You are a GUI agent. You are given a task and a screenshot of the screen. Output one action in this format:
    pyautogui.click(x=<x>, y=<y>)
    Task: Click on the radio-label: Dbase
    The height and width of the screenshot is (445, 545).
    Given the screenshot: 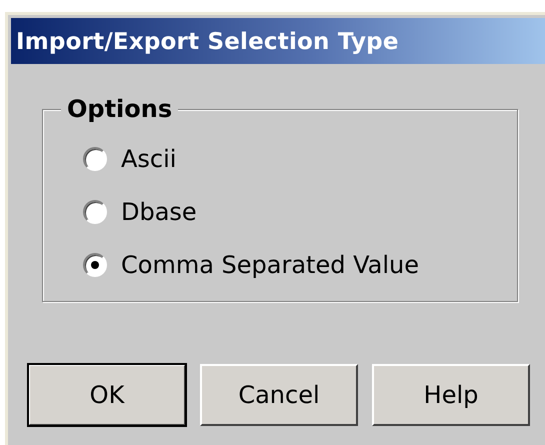 What is the action you would take?
    pyautogui.click(x=159, y=212)
    